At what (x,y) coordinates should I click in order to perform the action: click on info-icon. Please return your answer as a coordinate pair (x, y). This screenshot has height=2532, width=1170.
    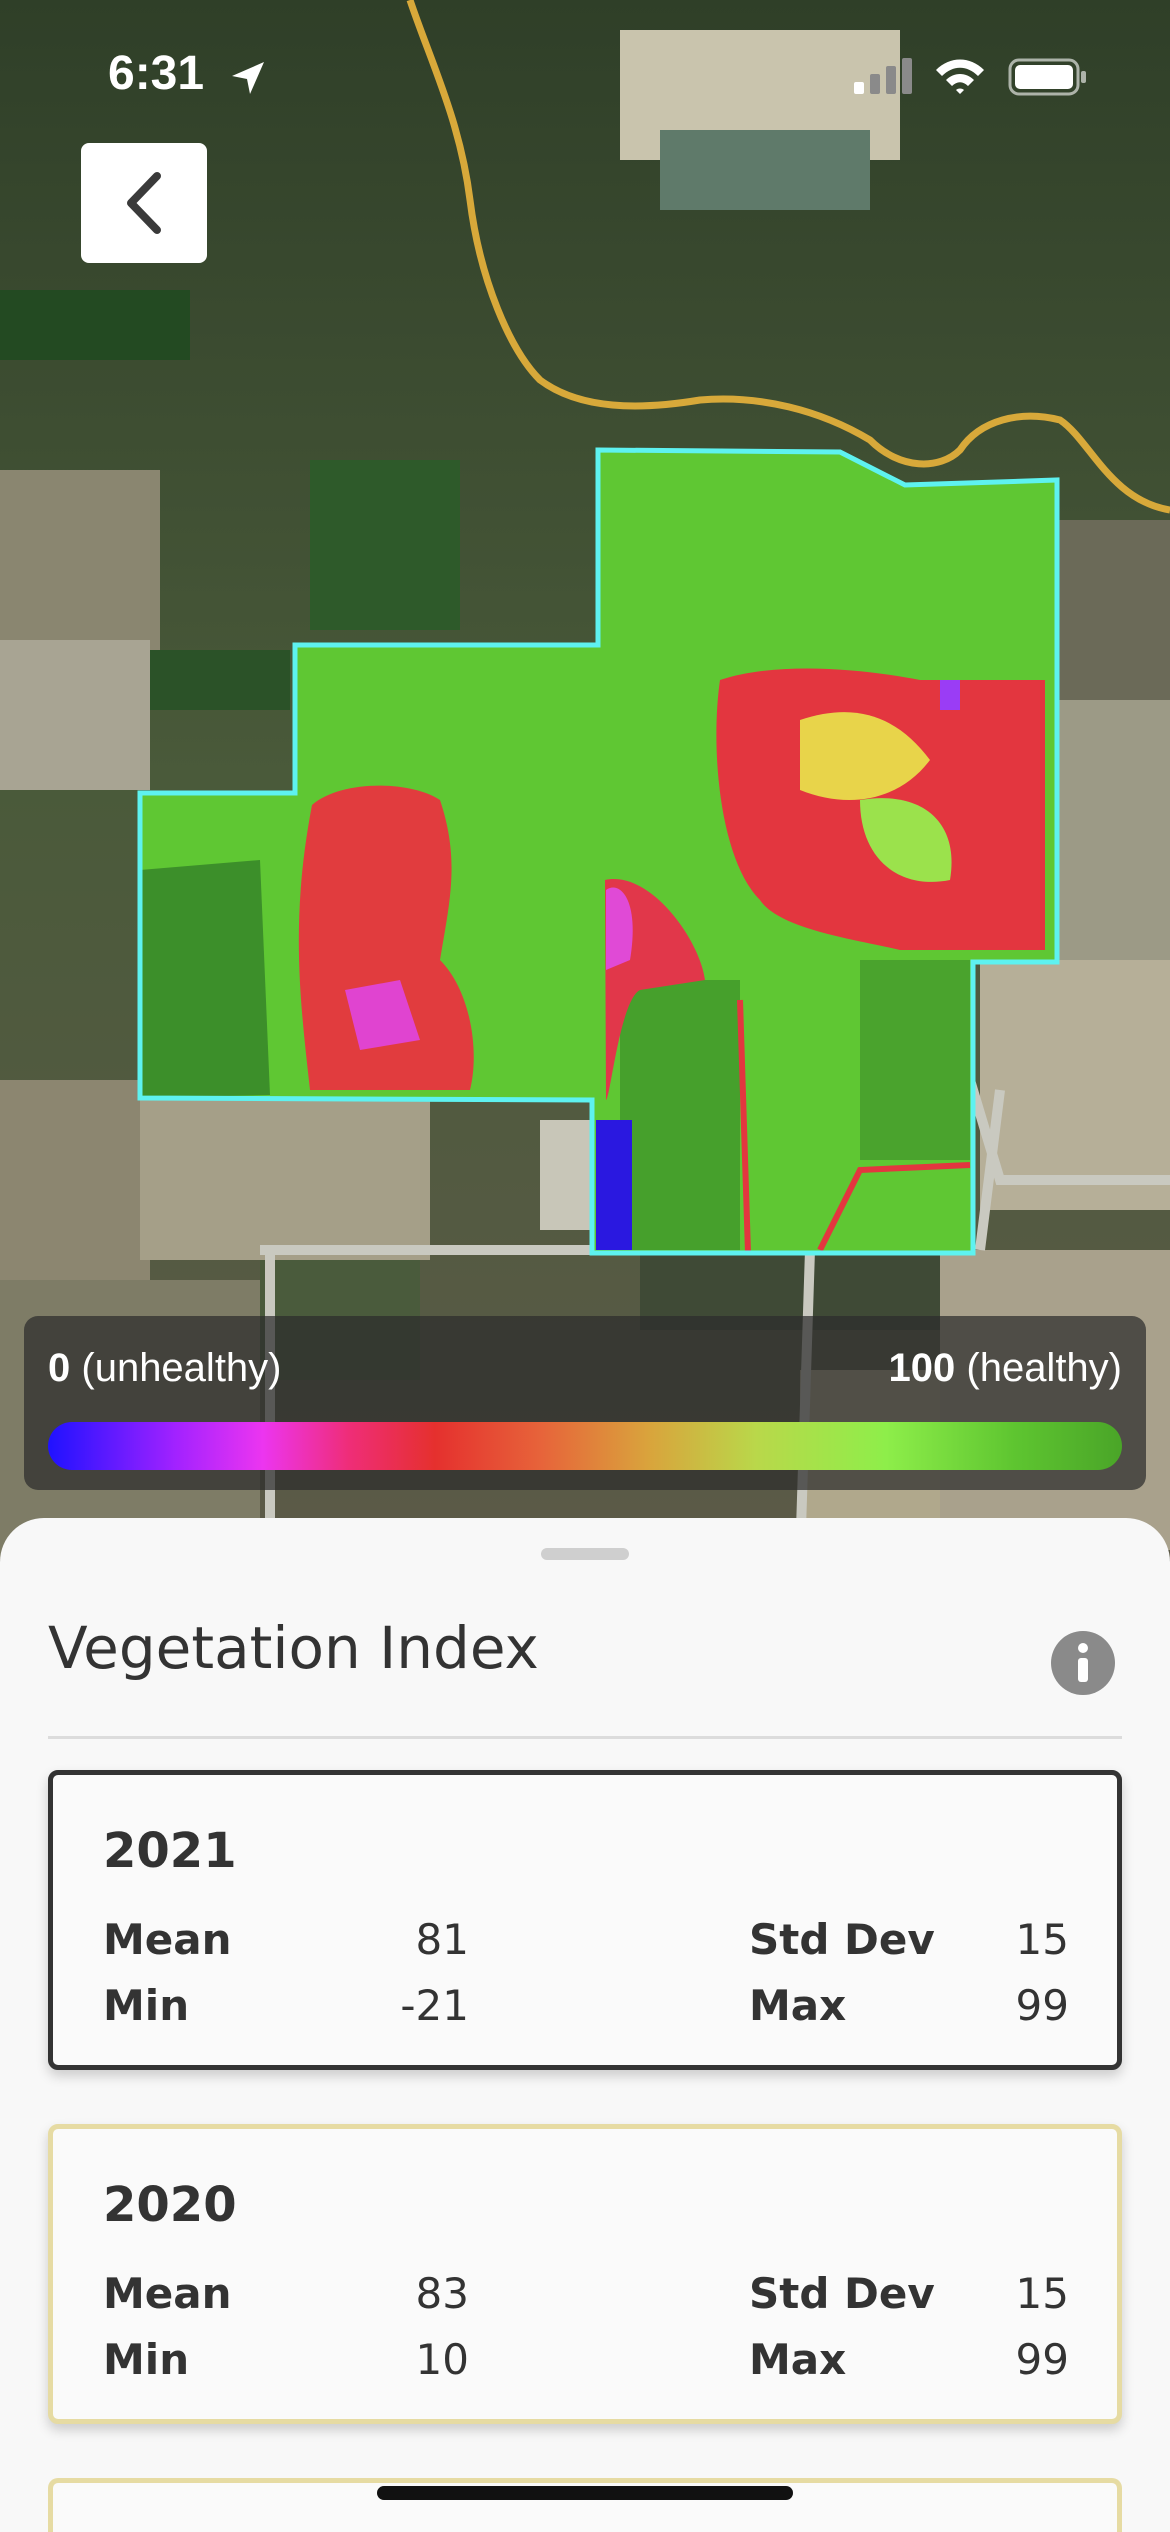
    Looking at the image, I should click on (1083, 1663).